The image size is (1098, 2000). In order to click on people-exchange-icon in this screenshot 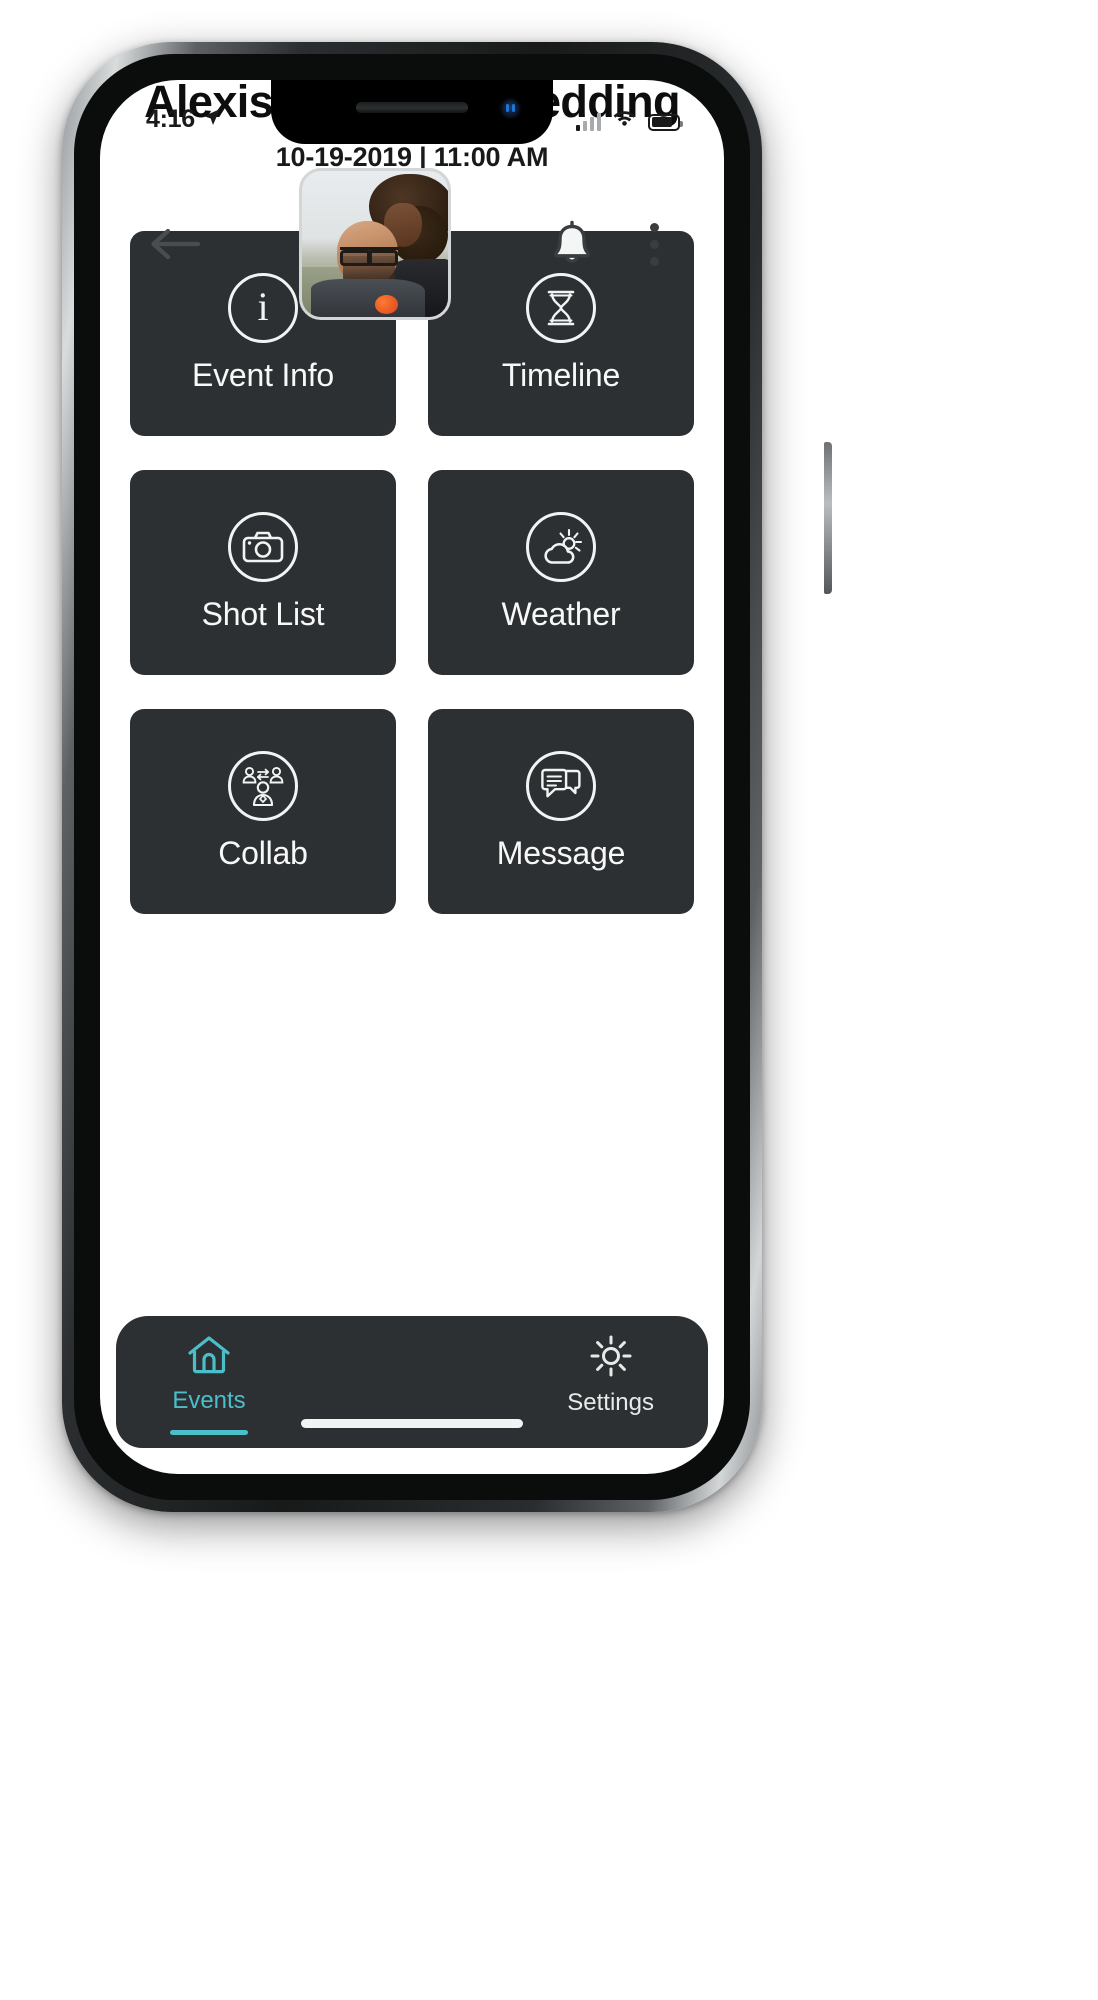, I will do `click(263, 786)`.